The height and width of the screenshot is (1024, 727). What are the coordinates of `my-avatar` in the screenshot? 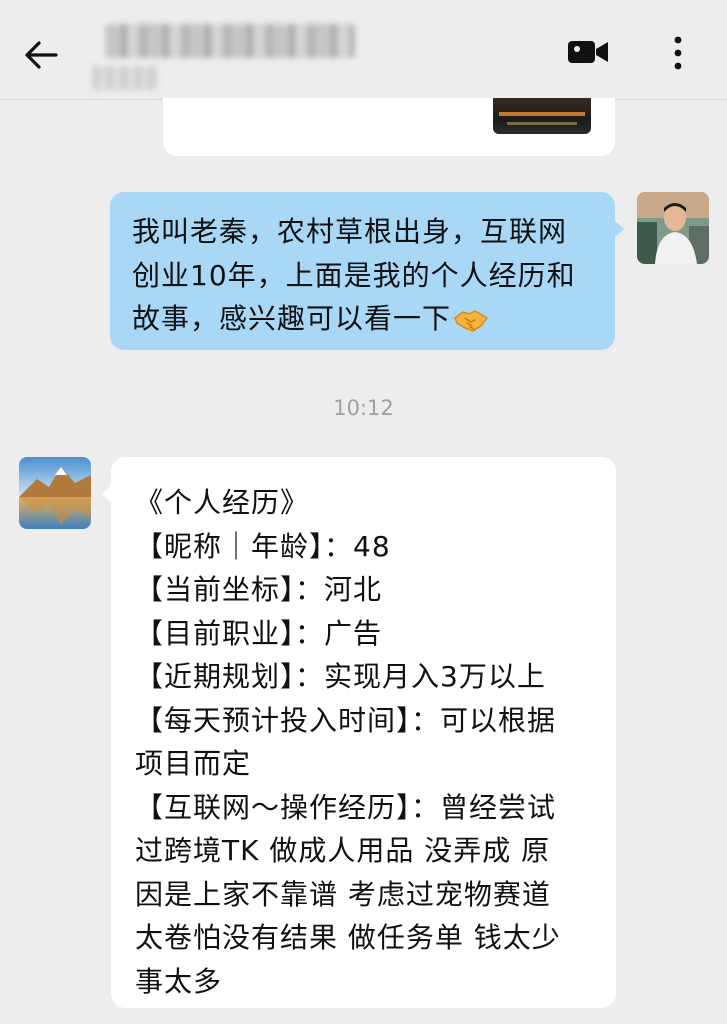 It's located at (673, 228).